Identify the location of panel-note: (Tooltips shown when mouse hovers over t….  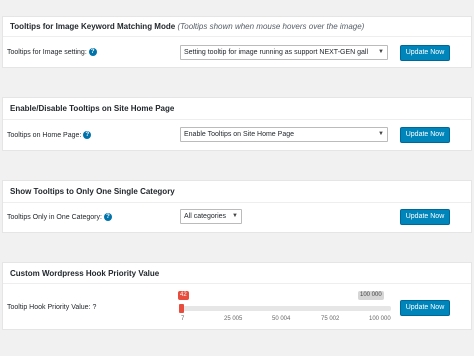
(271, 26).